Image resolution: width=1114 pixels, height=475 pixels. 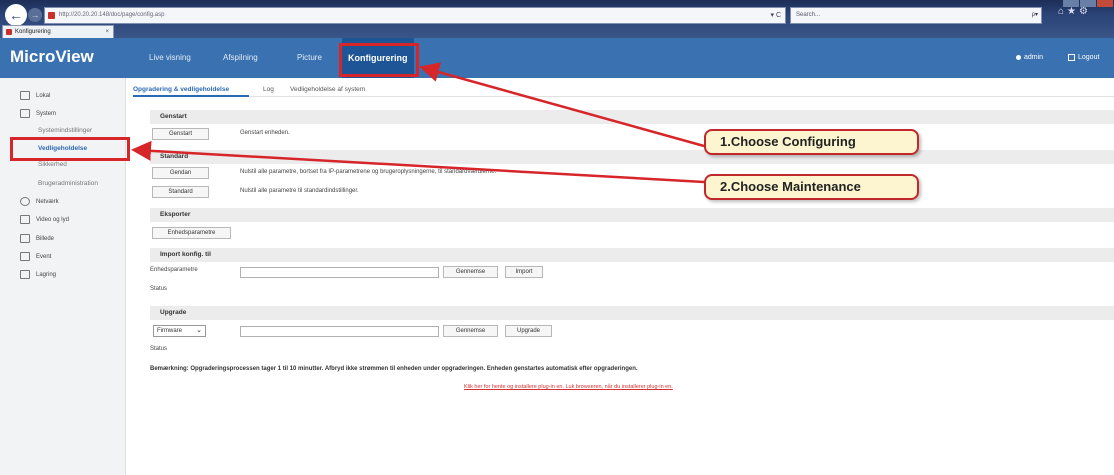 What do you see at coordinates (811, 142) in the screenshot?
I see `callout-step-1: 1.Choose Configuring` at bounding box center [811, 142].